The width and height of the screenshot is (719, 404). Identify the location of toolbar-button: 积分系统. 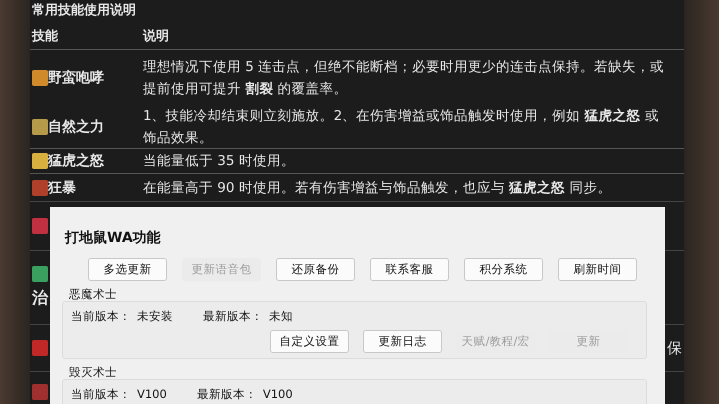
(503, 269).